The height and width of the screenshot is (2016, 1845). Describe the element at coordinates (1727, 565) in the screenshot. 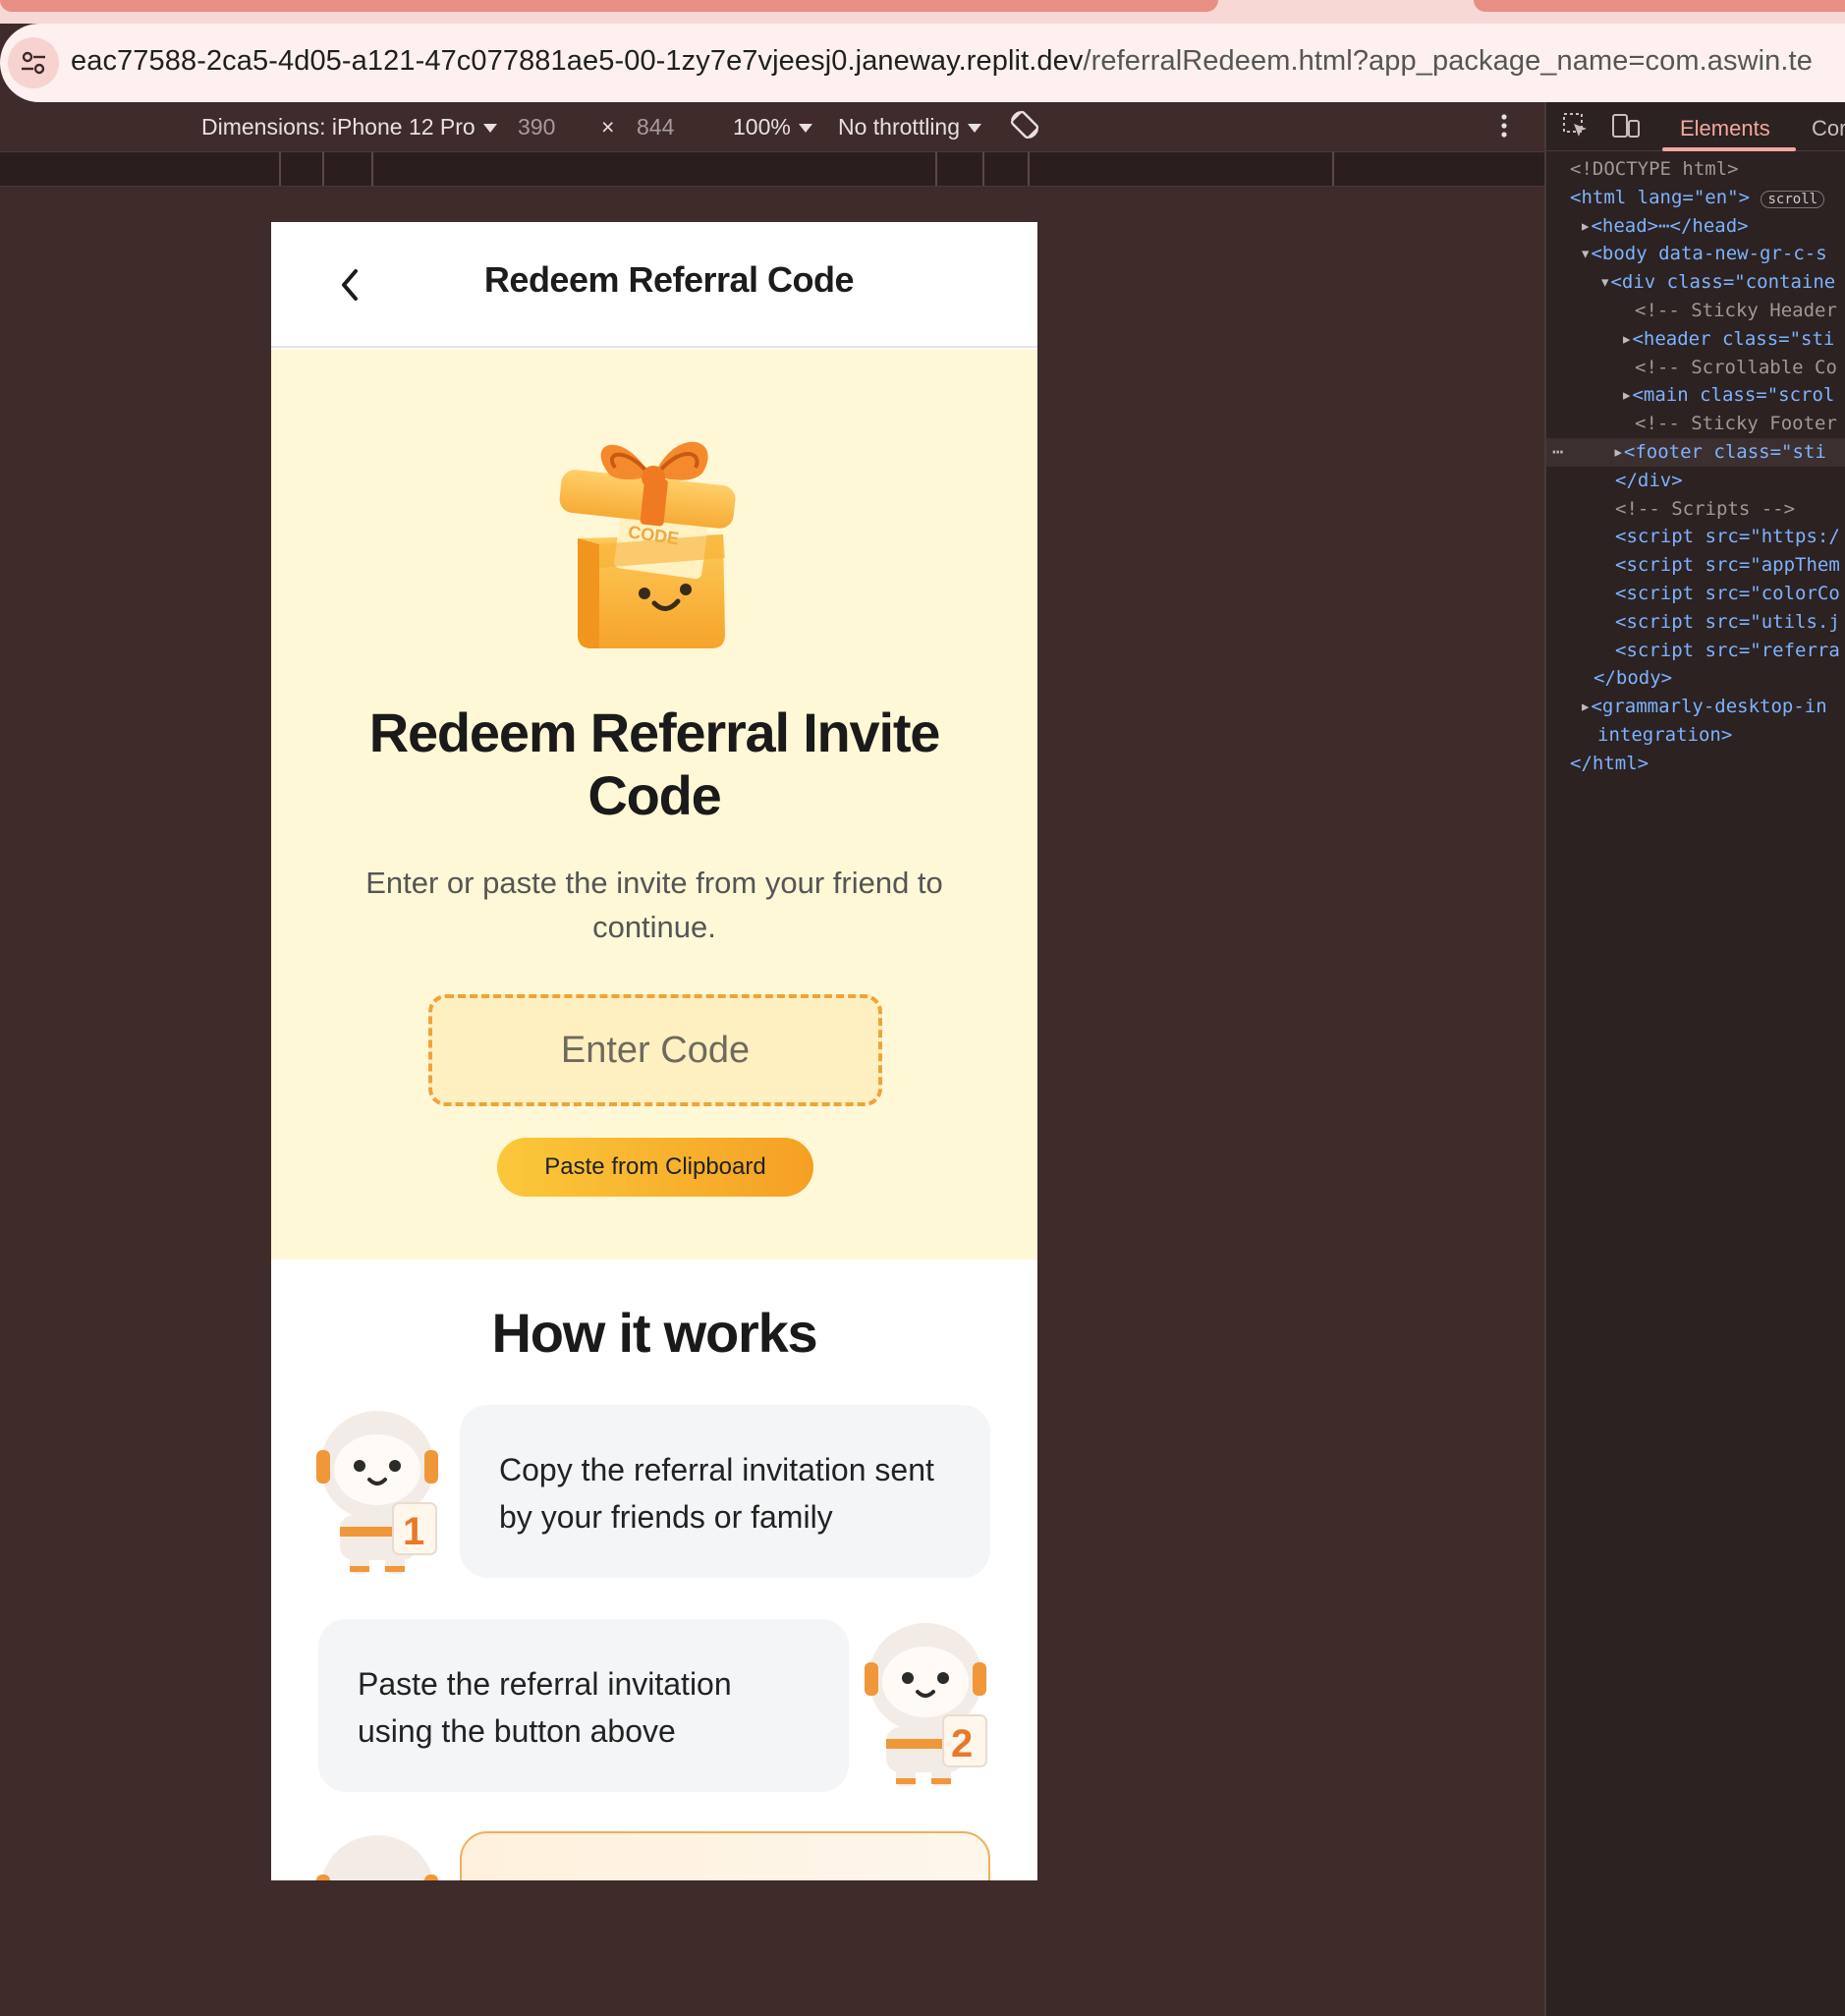

I see `dom-node-text: <script src="appThem` at that location.